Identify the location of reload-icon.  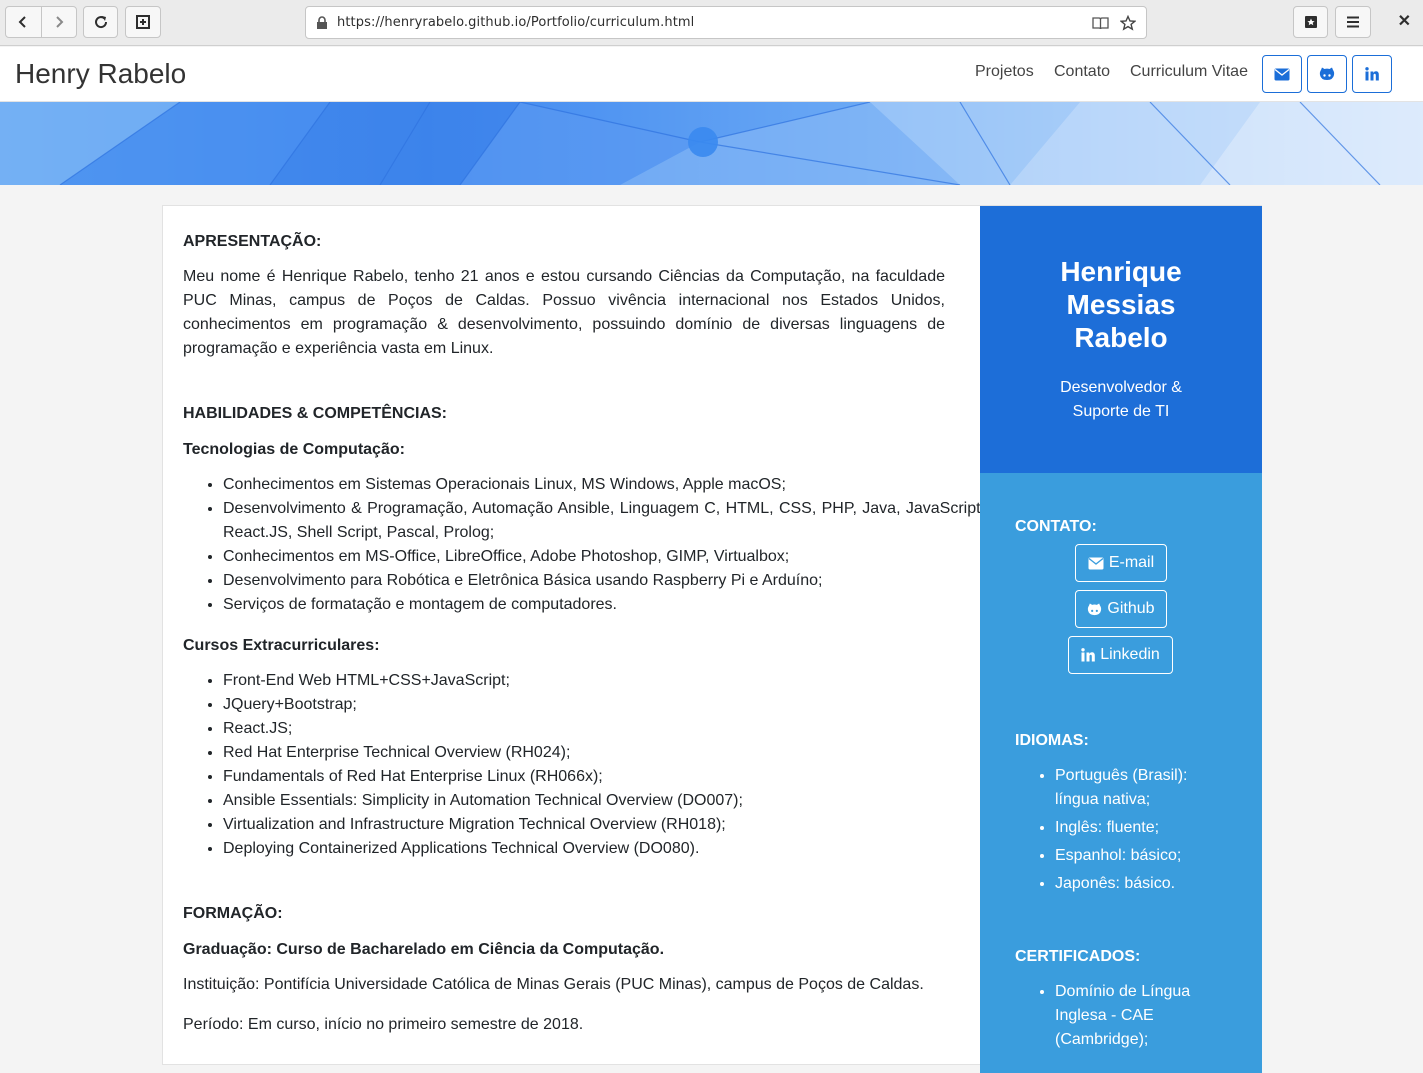
(100, 22).